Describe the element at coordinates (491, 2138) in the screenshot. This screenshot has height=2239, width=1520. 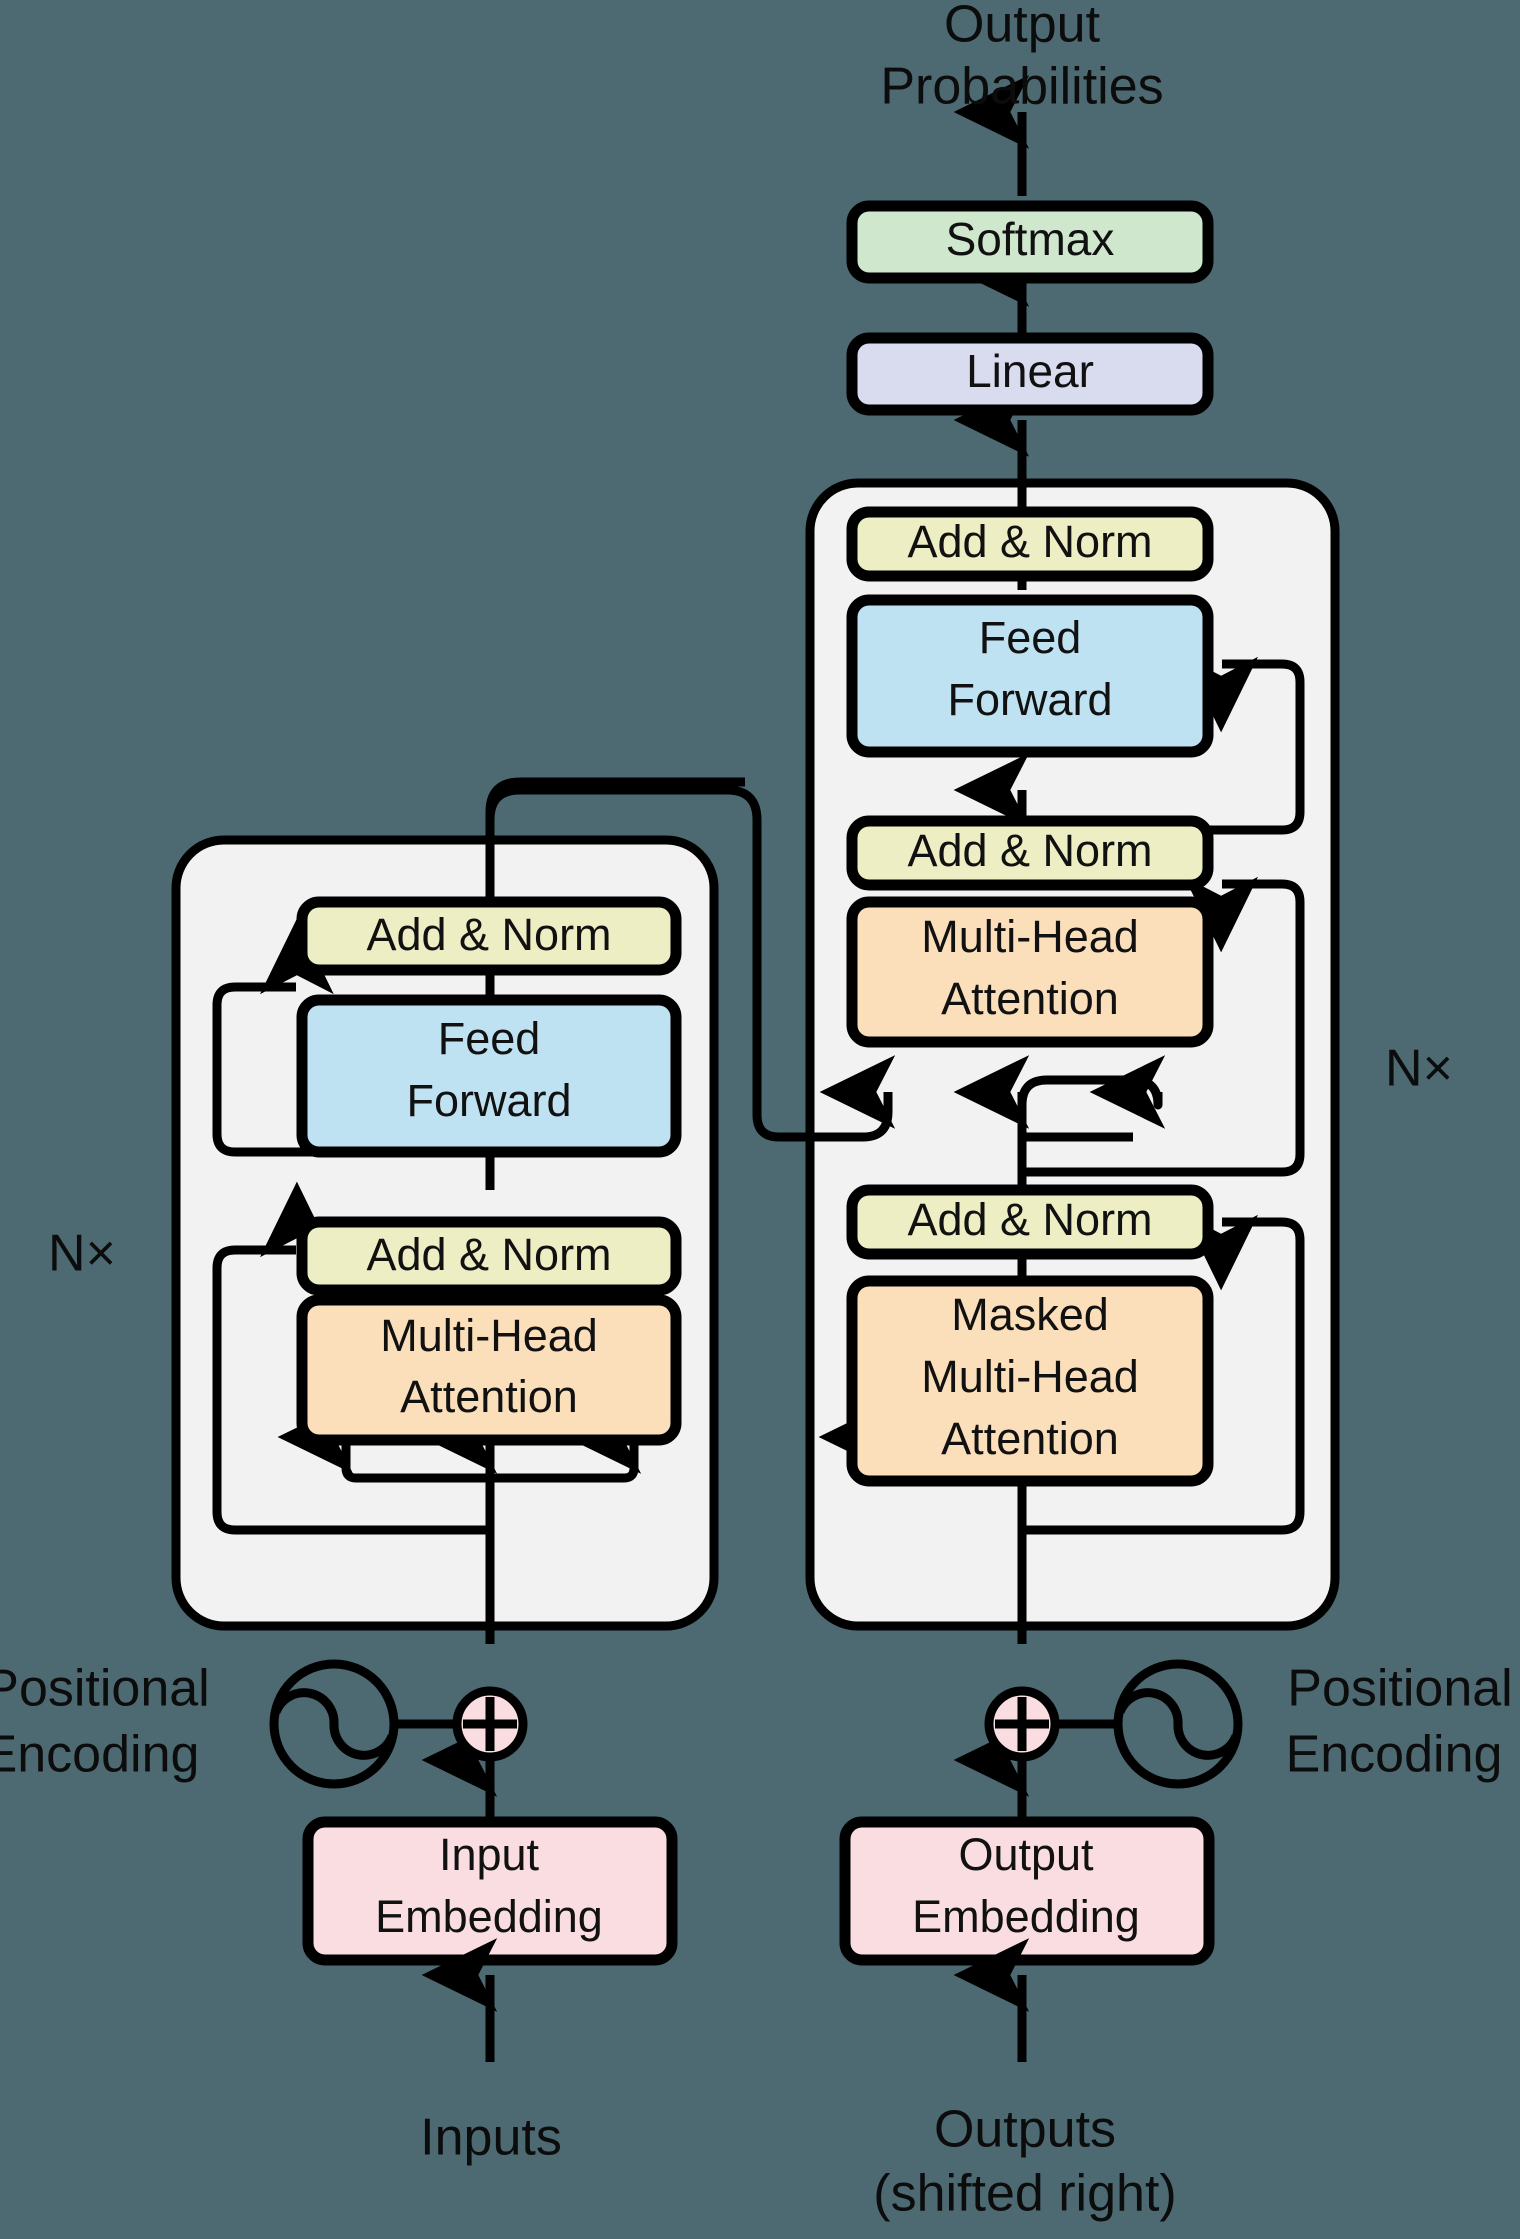
I see `inputs-label: Inputs` at that location.